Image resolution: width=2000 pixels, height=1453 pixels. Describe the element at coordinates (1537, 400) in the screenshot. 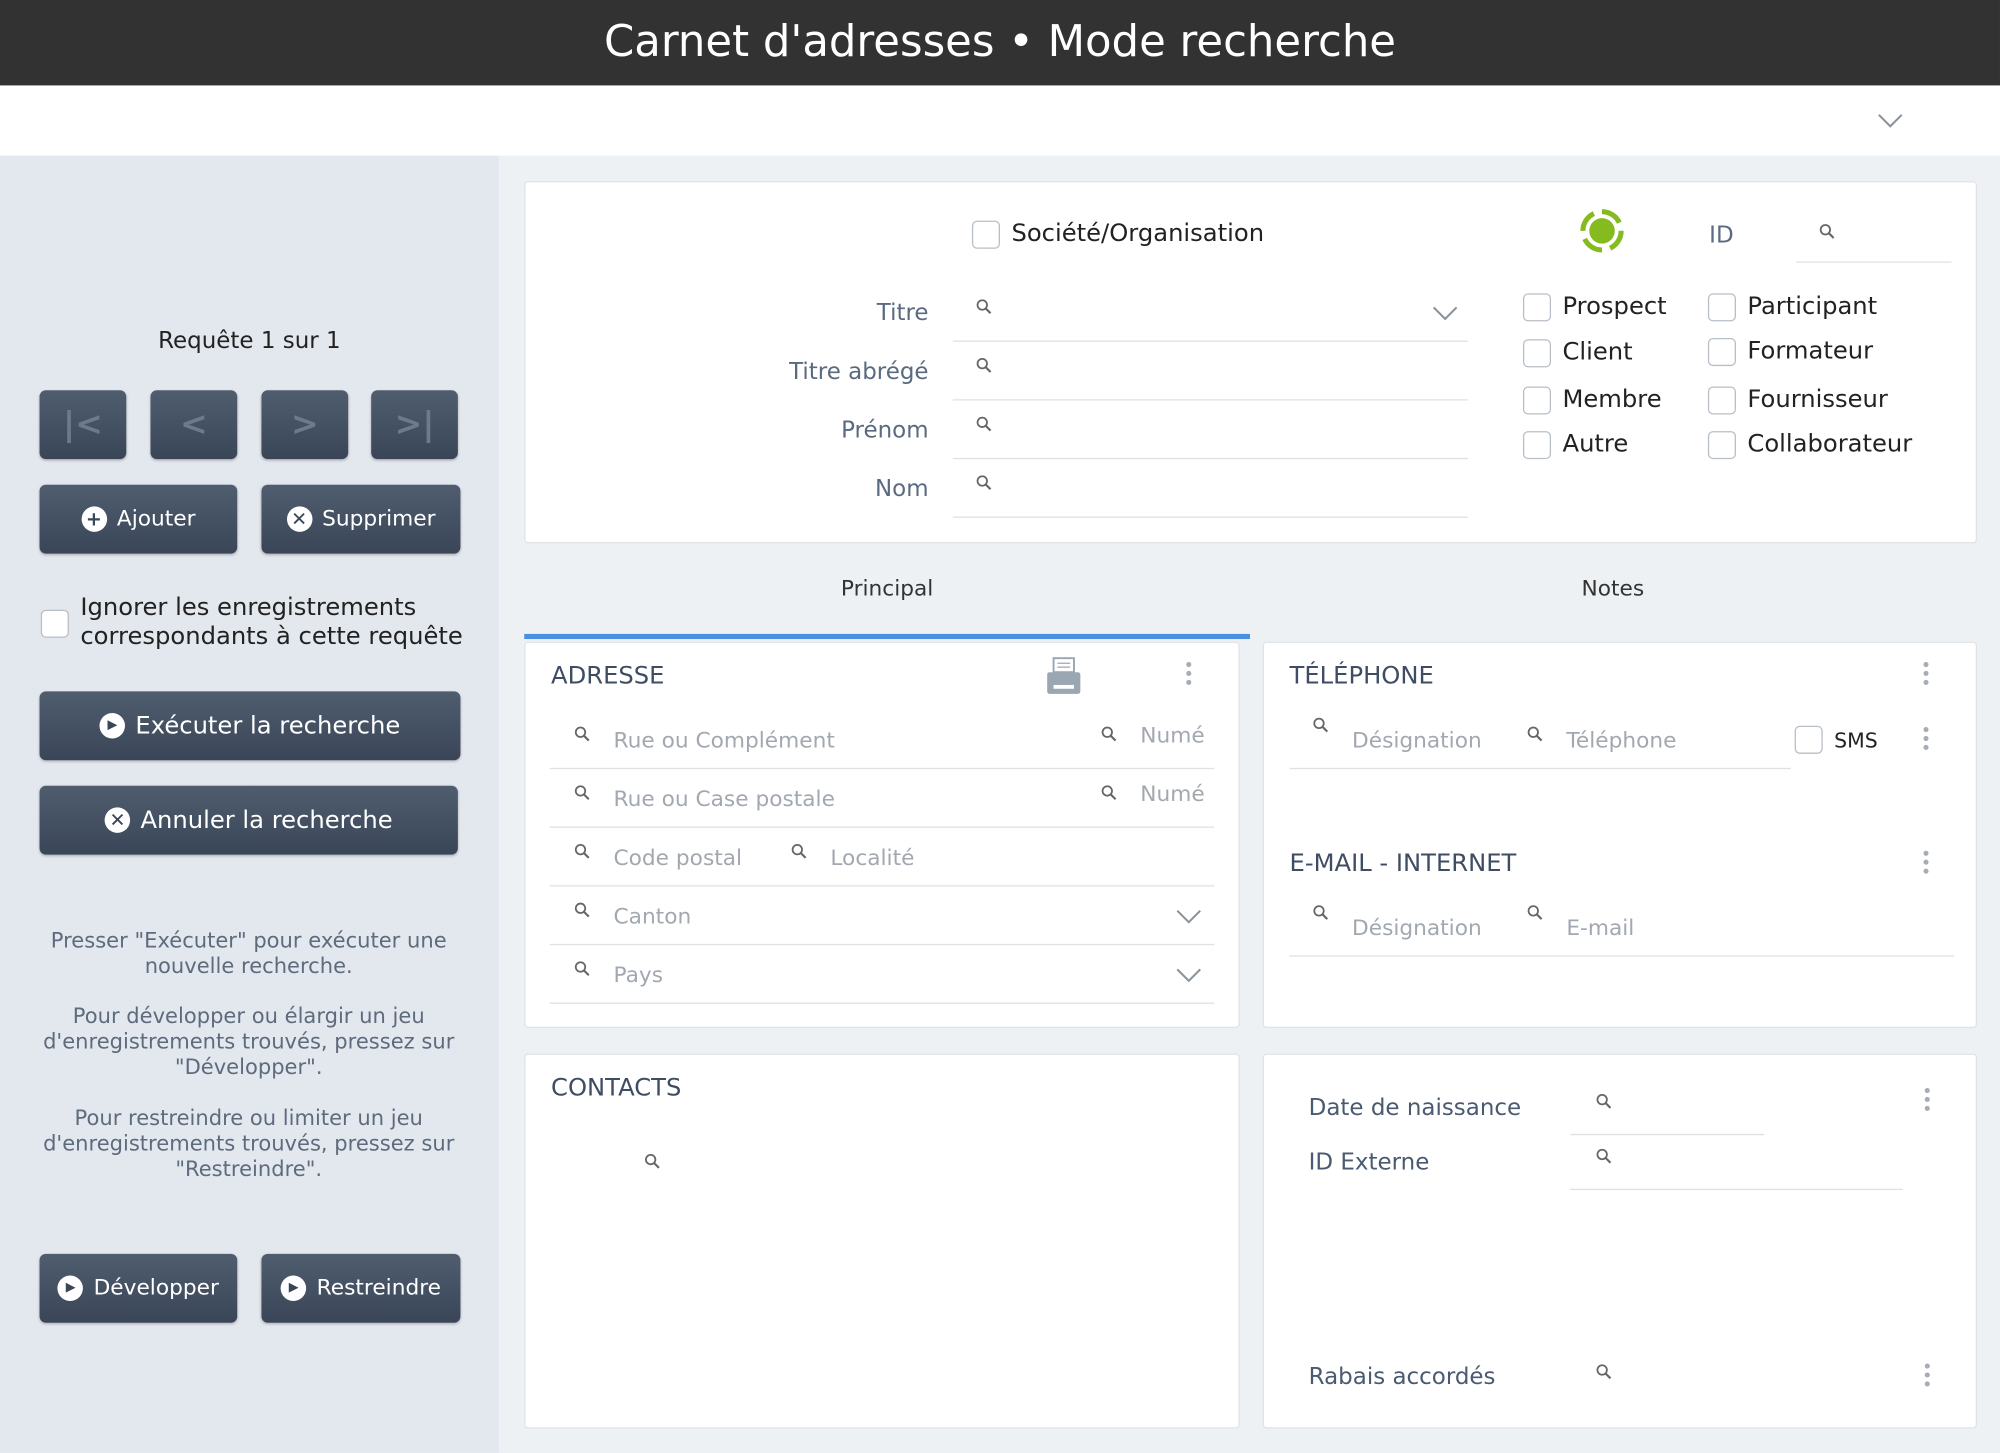

I see `member-checkbox` at that location.